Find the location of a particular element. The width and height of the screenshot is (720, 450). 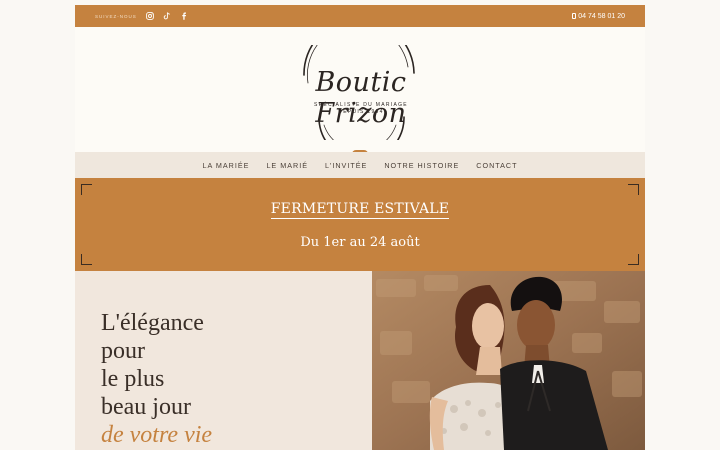

phone-number: 04 74 58 01 20 is located at coordinates (601, 16).